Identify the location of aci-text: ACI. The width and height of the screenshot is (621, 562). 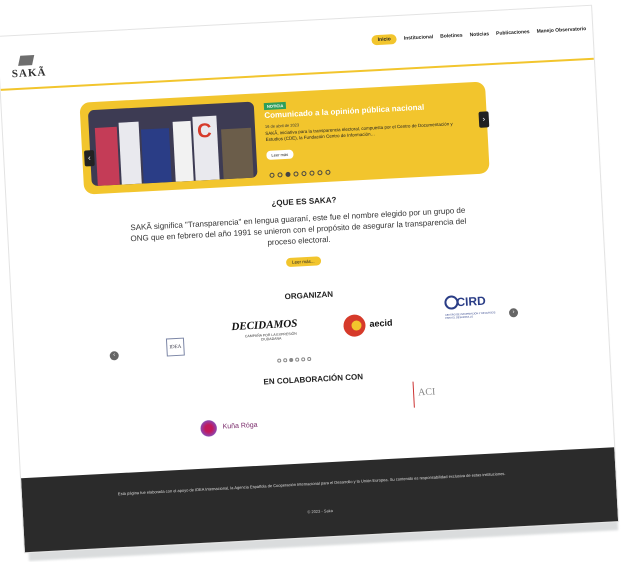
(426, 392).